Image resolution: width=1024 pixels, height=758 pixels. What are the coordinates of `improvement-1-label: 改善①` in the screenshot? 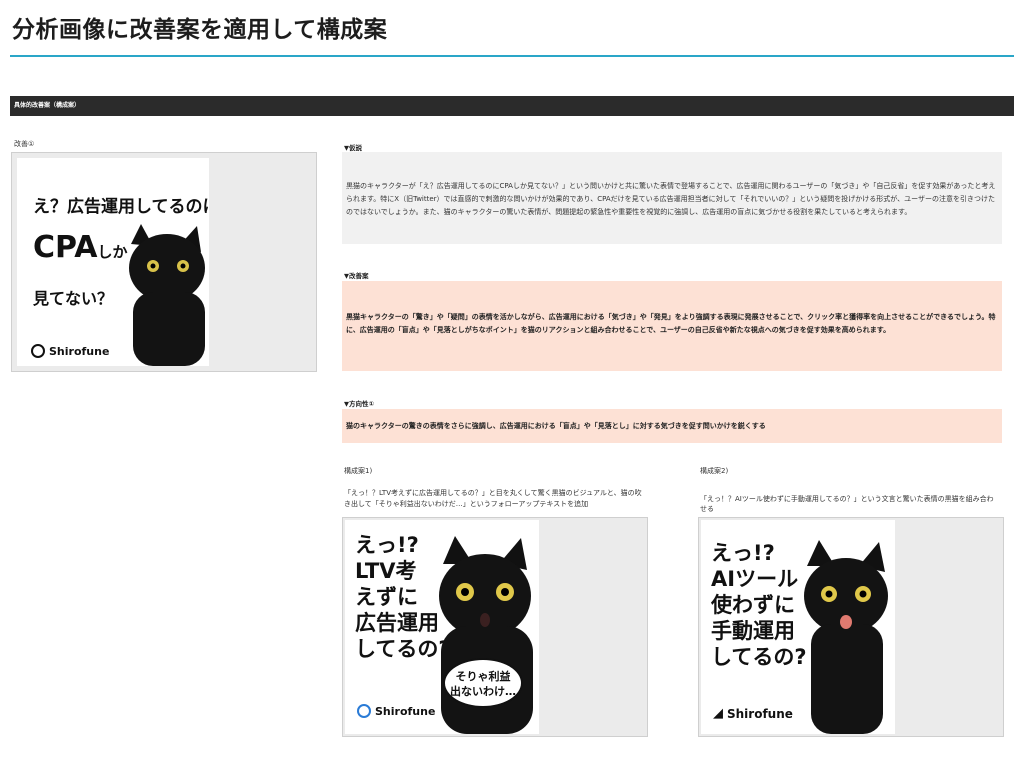 It's located at (24, 144).